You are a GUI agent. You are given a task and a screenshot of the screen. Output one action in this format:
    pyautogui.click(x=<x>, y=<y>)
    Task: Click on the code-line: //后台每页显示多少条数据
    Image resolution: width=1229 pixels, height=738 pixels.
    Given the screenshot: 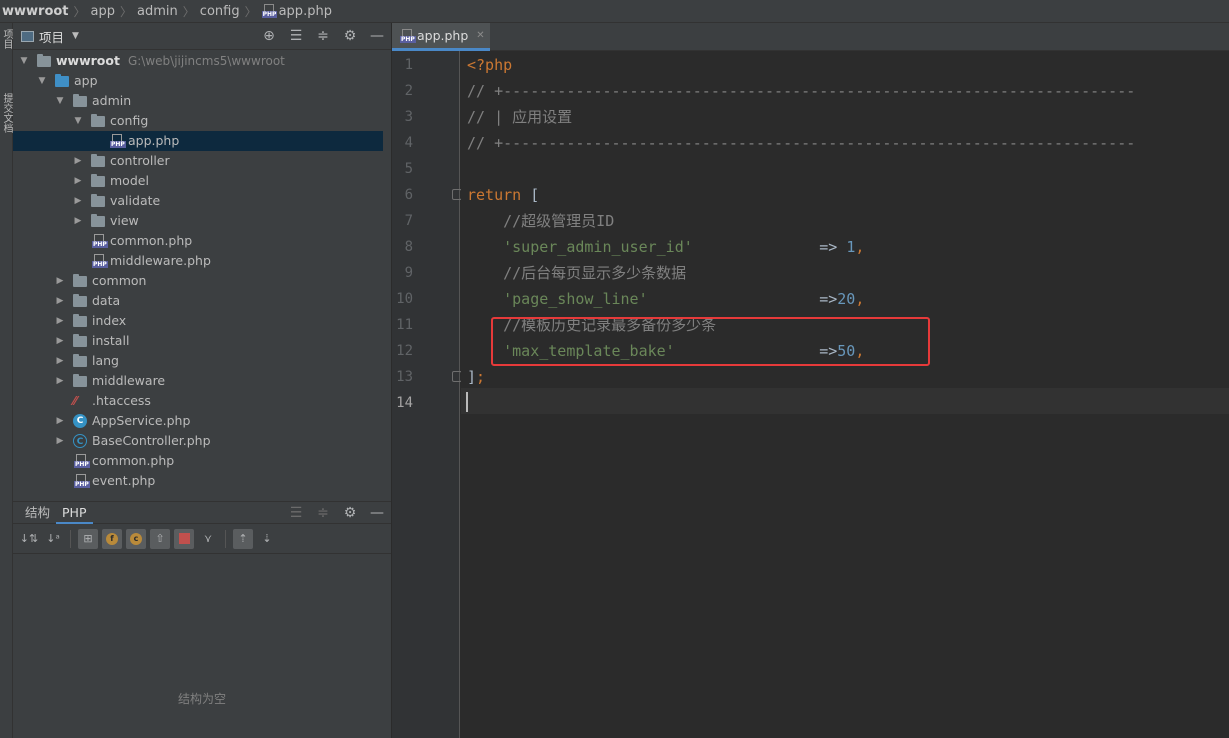 What is the action you would take?
    pyautogui.click(x=576, y=273)
    